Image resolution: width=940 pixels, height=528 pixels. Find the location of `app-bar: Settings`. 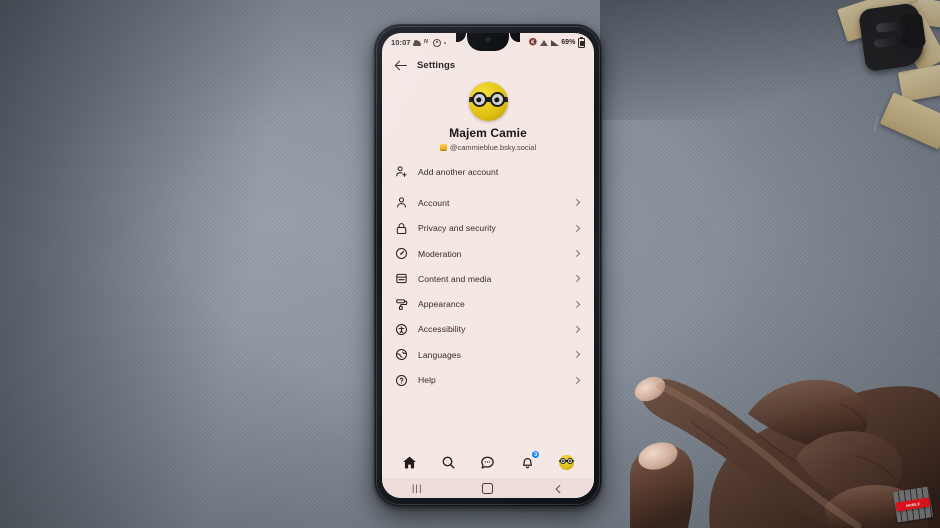

app-bar: Settings is located at coordinates (488, 65).